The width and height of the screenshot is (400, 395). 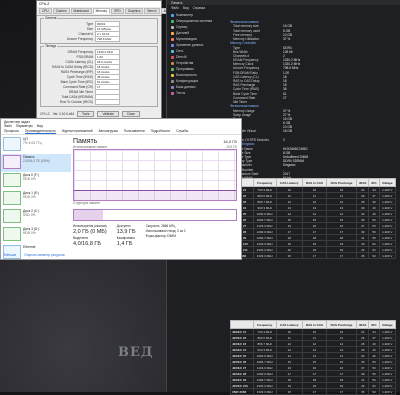 What do you see at coordinates (11, 131) in the screenshot?
I see `taskmgr-tab: Процессы` at bounding box center [11, 131].